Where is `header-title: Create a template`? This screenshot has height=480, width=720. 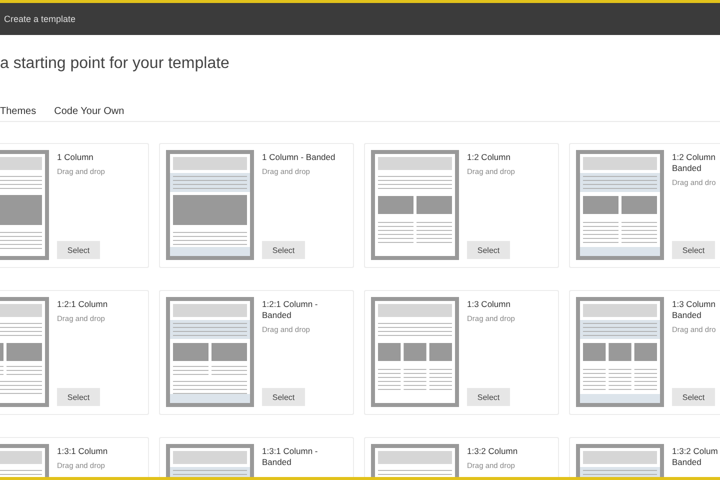 header-title: Create a template is located at coordinates (39, 19).